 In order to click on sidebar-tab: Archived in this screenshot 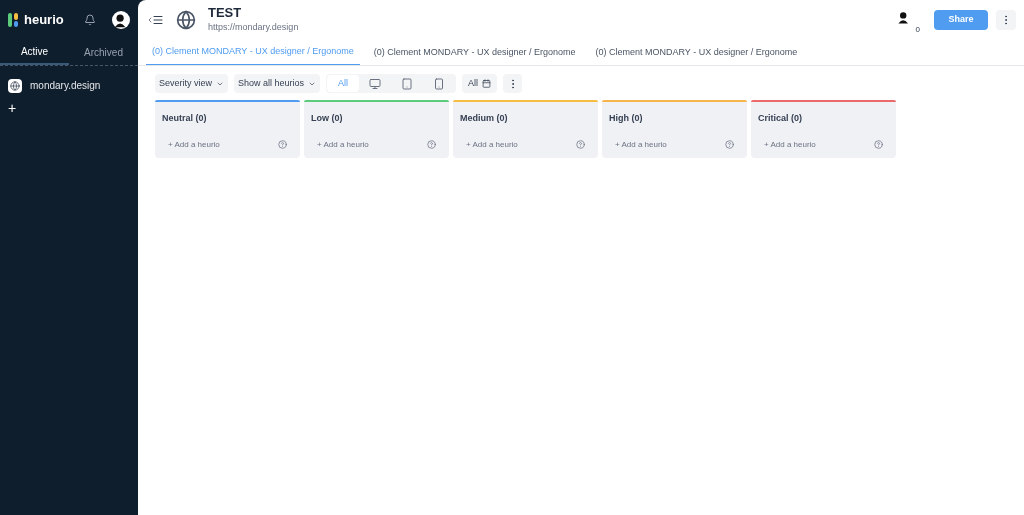, I will do `click(103, 52)`.